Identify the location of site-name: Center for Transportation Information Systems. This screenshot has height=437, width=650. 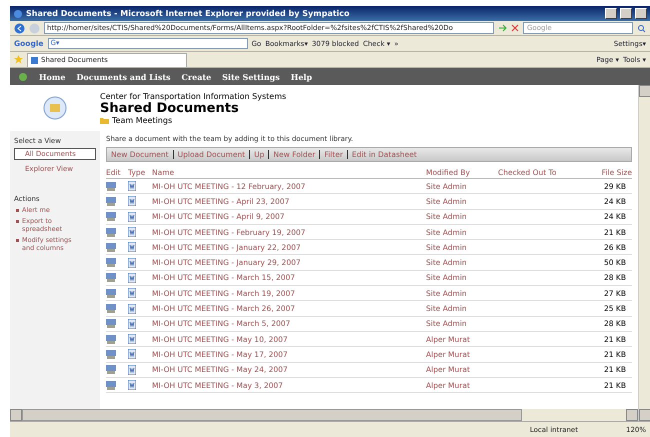
(193, 96).